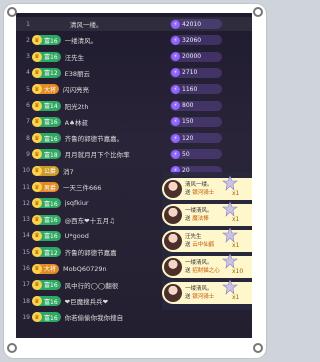 This screenshot has height=362, width=320. I want to click on badge-label: 公爵, so click(50, 172).